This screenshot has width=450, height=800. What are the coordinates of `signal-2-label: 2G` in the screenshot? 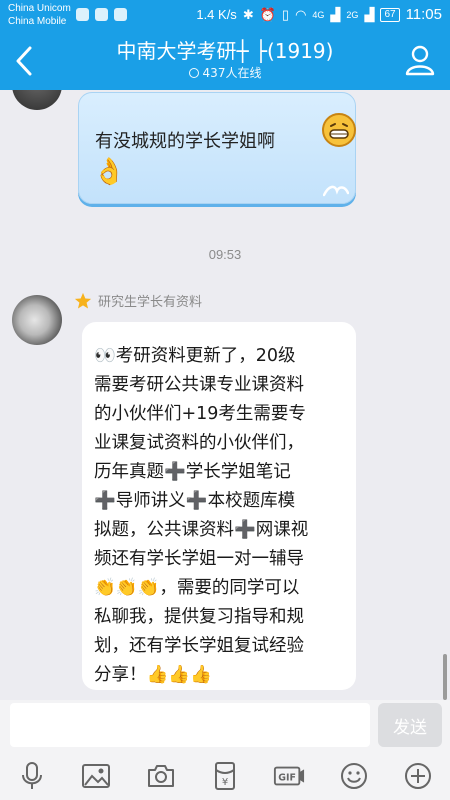 It's located at (352, 14).